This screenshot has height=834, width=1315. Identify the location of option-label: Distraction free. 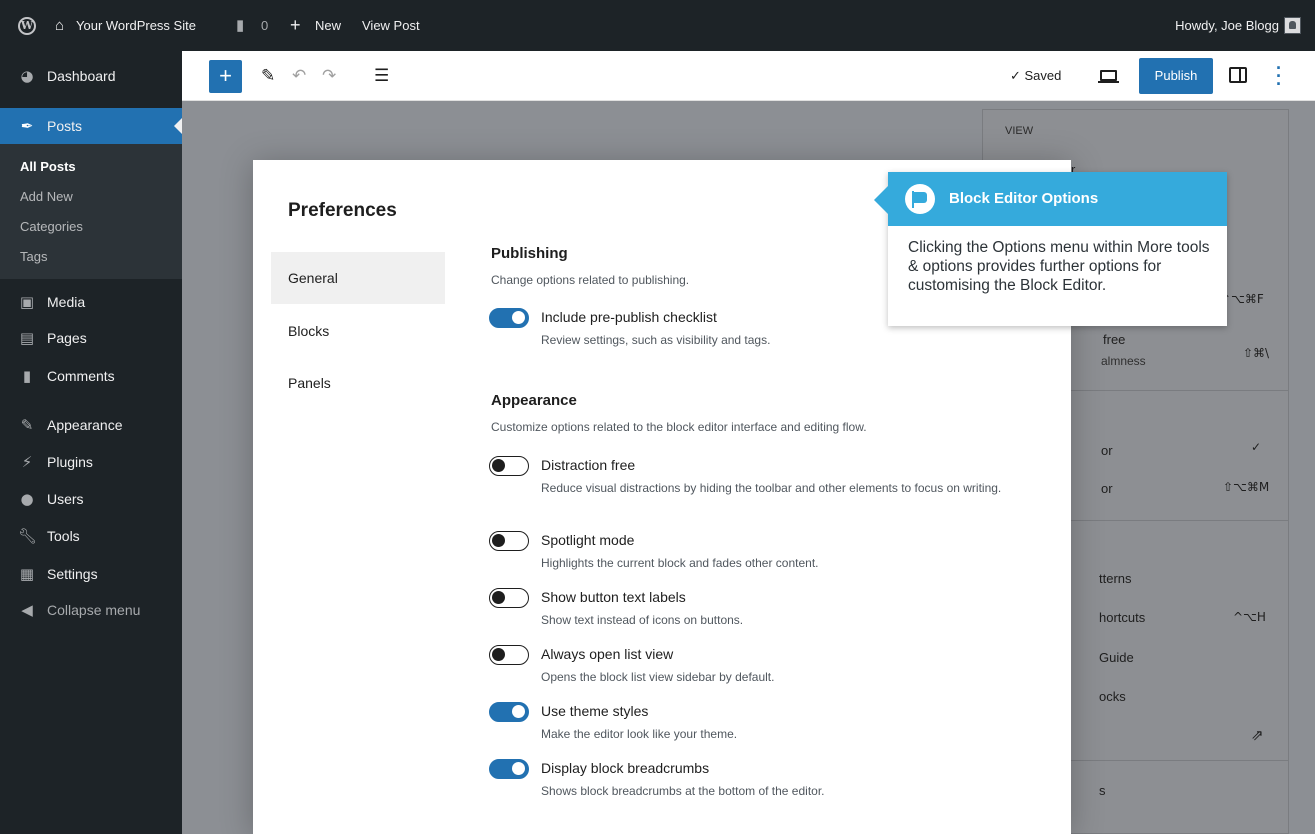
(588, 465).